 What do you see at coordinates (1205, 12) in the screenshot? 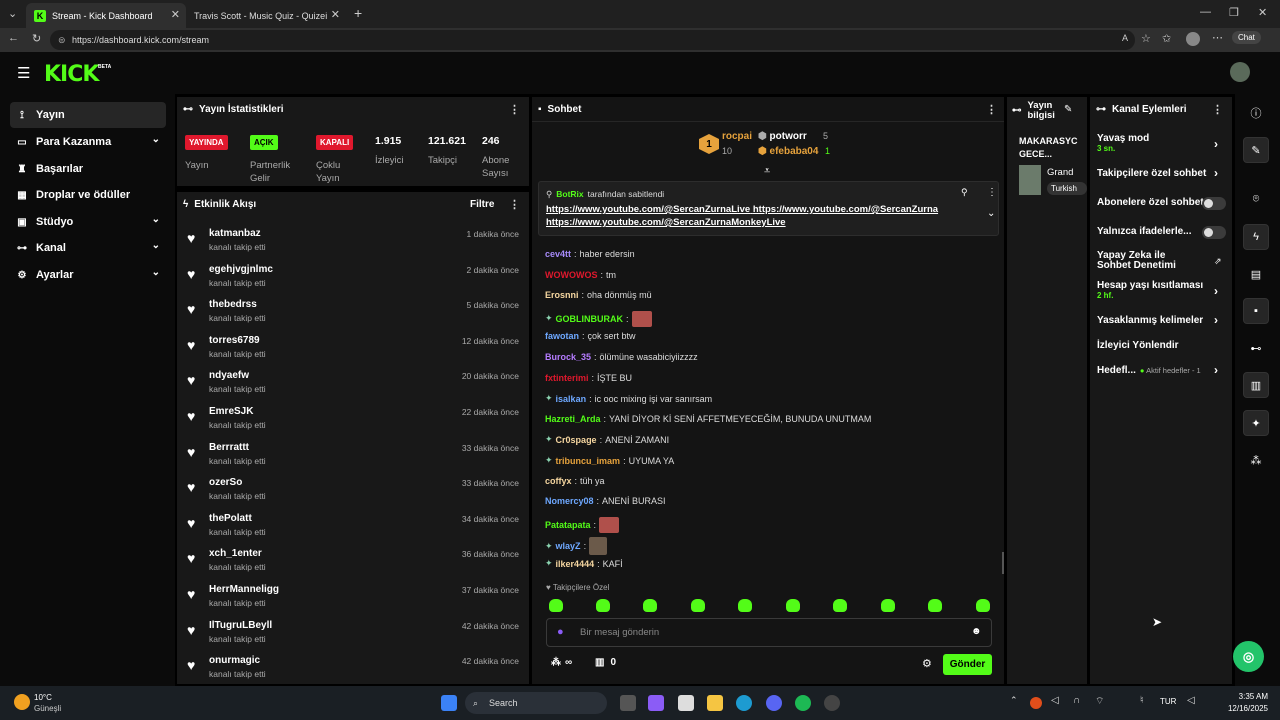
I see `minimize-icon: —` at bounding box center [1205, 12].